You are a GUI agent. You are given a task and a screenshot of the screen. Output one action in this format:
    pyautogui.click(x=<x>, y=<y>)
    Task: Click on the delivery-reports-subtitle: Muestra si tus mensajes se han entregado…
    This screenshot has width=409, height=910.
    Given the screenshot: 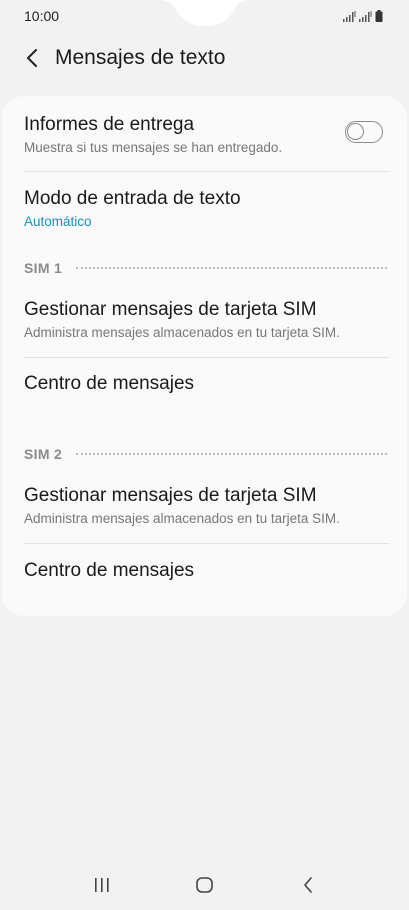 What is the action you would take?
    pyautogui.click(x=153, y=147)
    